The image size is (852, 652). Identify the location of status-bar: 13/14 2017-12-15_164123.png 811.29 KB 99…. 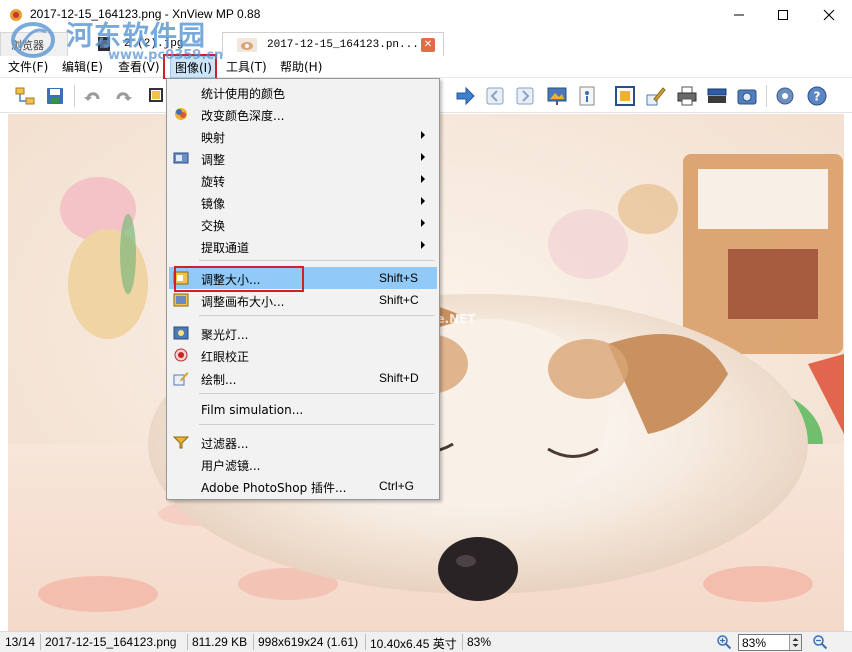
(426, 641).